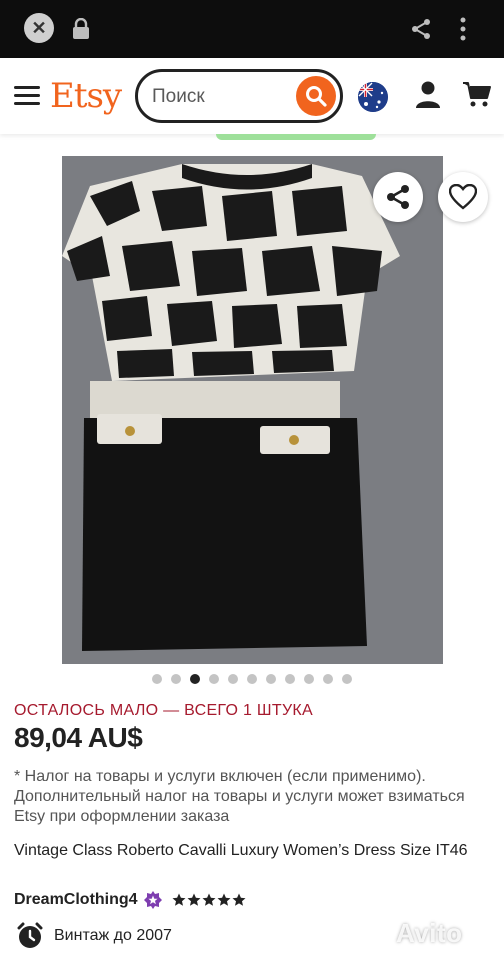 The image size is (504, 960). Describe the element at coordinates (39, 28) in the screenshot. I see `close-icon: ✕` at that location.